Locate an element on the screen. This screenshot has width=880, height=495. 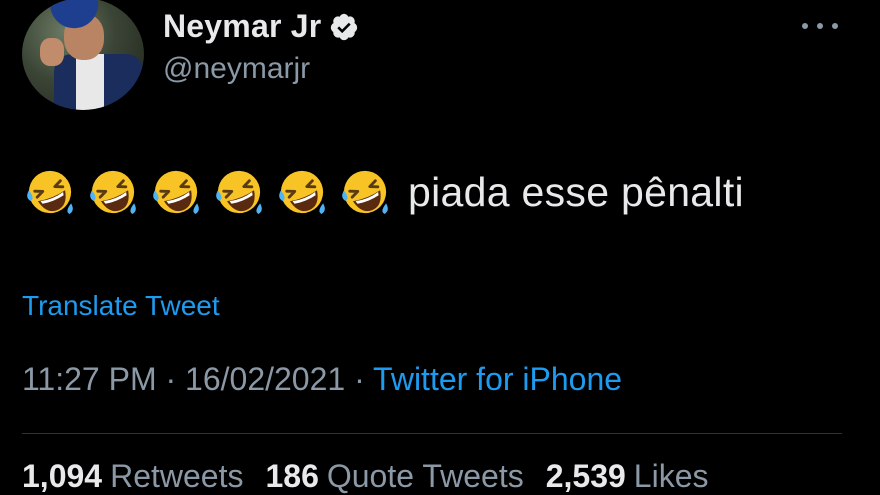
tweet-date: 16/02/2021 is located at coordinates (265, 379).